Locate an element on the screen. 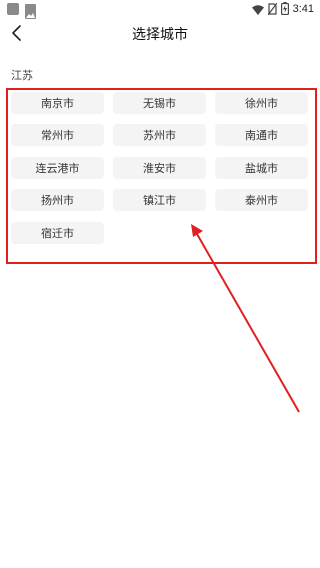 This screenshot has width=320, height=568. city-button: 徐州市 is located at coordinates (261, 103).